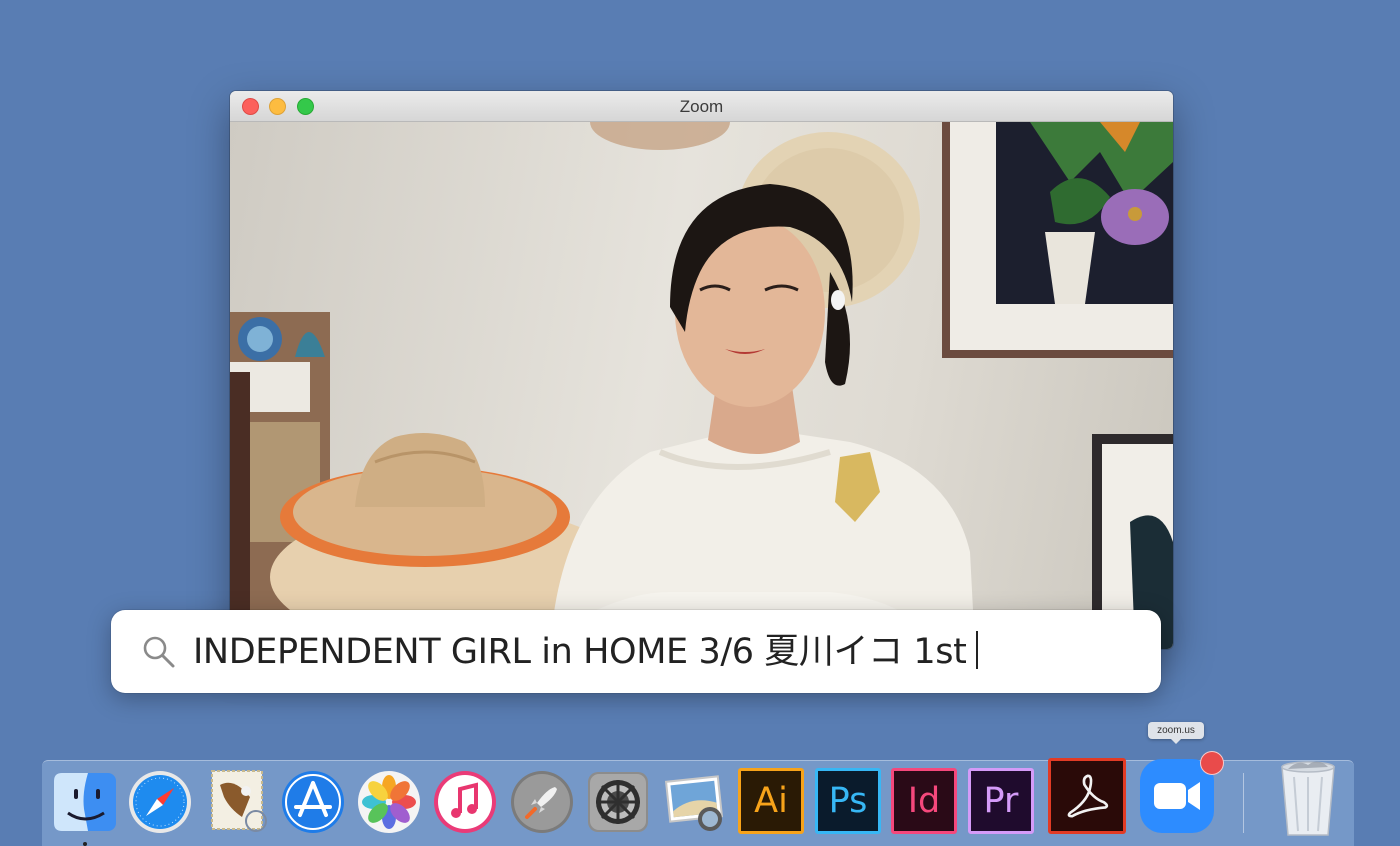 This screenshot has height=846, width=1400. I want to click on running-indicator, so click(85, 844).